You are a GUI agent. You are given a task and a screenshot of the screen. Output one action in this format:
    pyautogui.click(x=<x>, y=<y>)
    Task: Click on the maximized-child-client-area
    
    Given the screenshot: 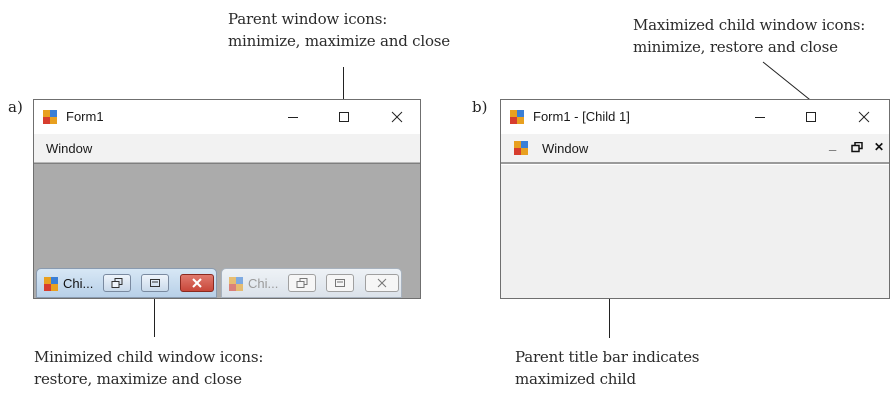 What is the action you would take?
    pyautogui.click(x=695, y=231)
    